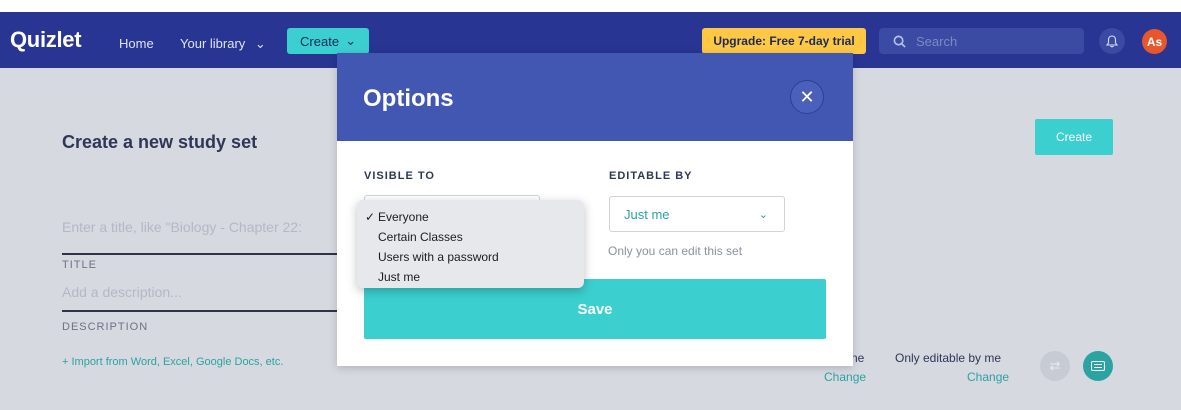 The width and height of the screenshot is (1181, 410). What do you see at coordinates (651, 176) in the screenshot?
I see `editable-by-label: EDITABLE BY` at bounding box center [651, 176].